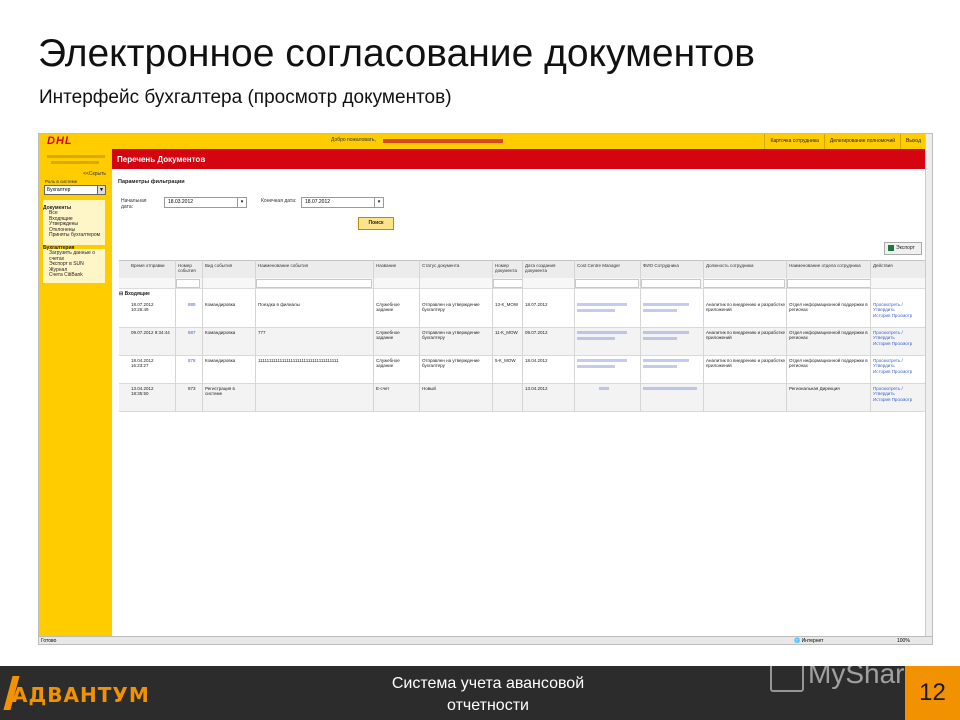  I want to click on end-date-label: Конечная дата:, so click(279, 201).